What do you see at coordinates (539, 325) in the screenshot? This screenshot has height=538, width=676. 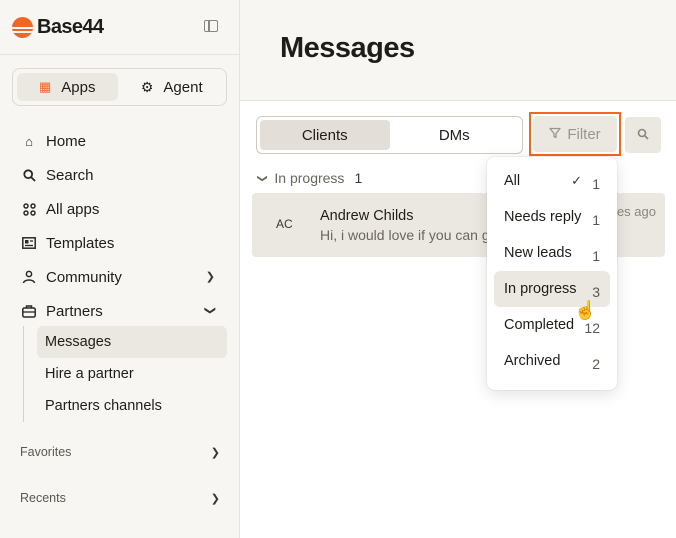 I see `option-label: Completed` at bounding box center [539, 325].